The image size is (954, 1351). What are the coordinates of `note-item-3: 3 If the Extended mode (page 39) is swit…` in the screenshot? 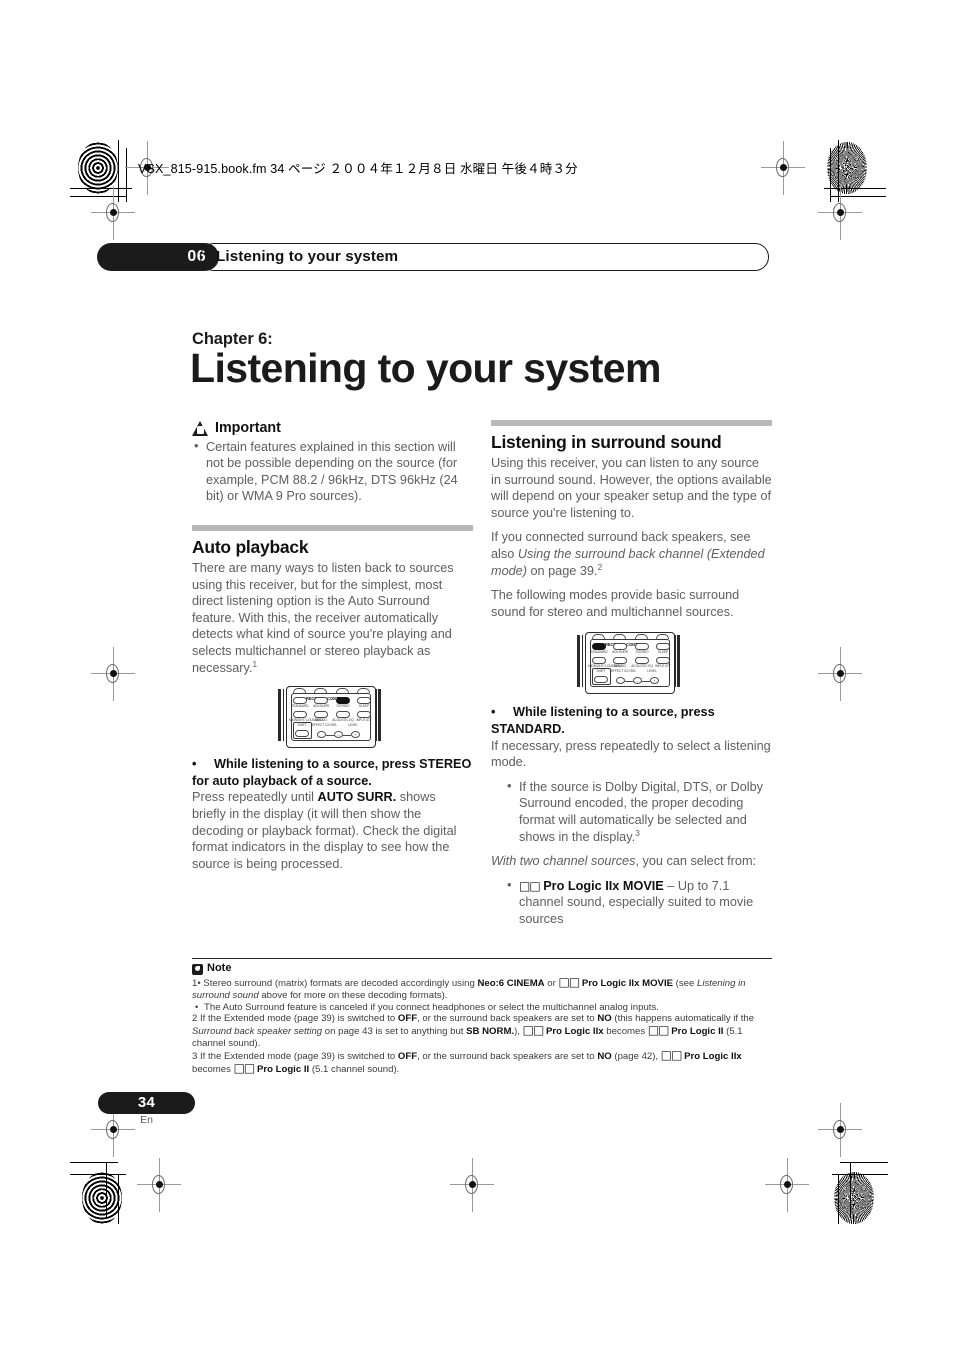 It's located at (482, 1061).